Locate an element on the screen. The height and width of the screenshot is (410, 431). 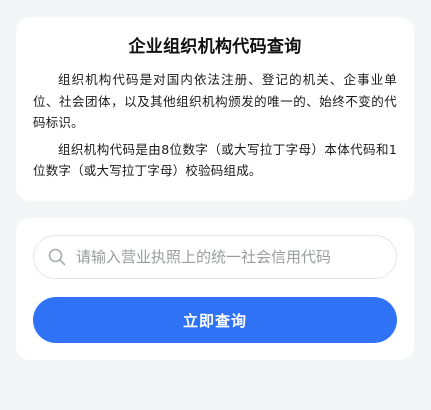
query-button: 立即查询 is located at coordinates (215, 320).